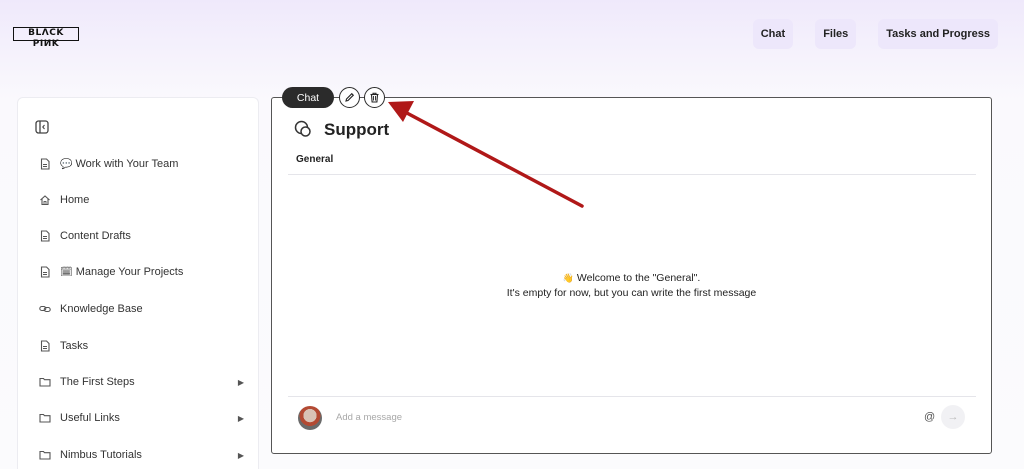 The height and width of the screenshot is (469, 1024). Describe the element at coordinates (95, 236) in the screenshot. I see `sidebar-item-label: Content Drafts` at that location.